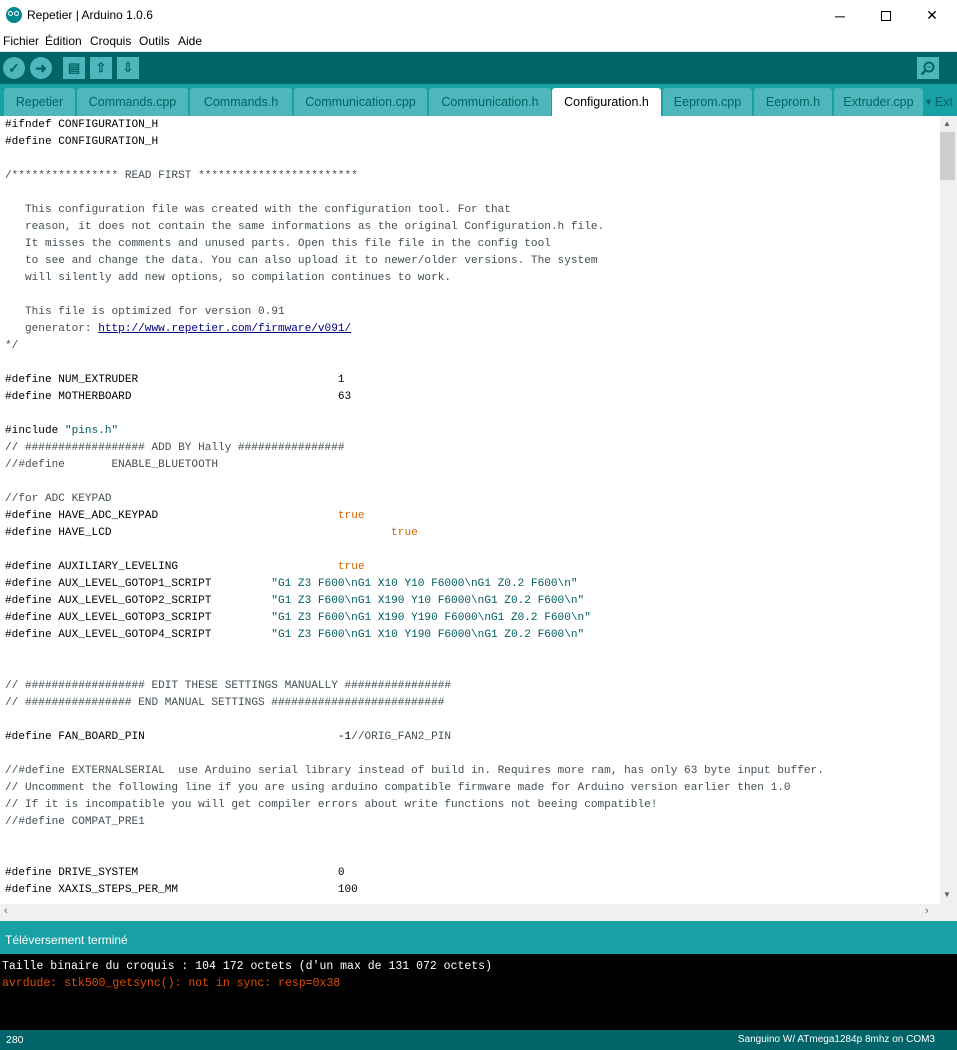  Describe the element at coordinates (840, 15) in the screenshot. I see `minimize-button: ─` at that location.